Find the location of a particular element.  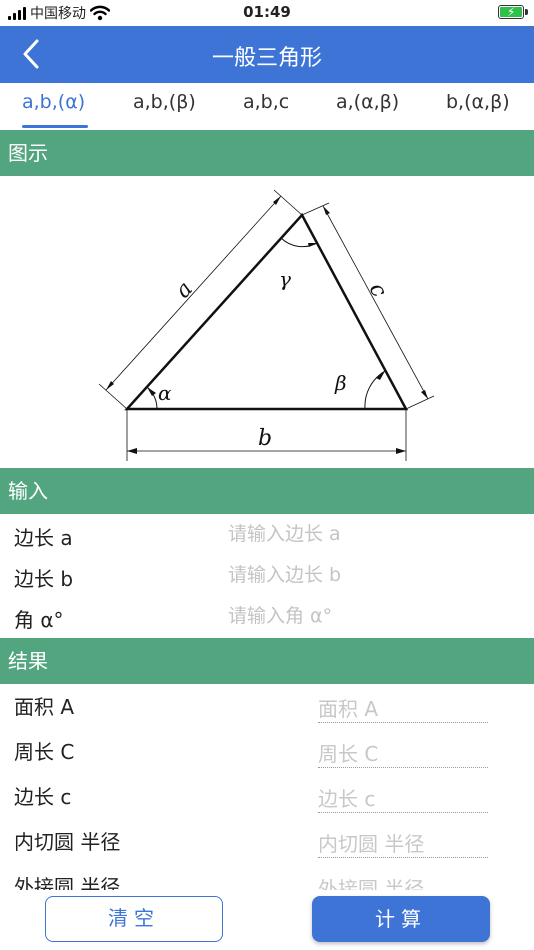

clear-button: 清空 is located at coordinates (134, 919).